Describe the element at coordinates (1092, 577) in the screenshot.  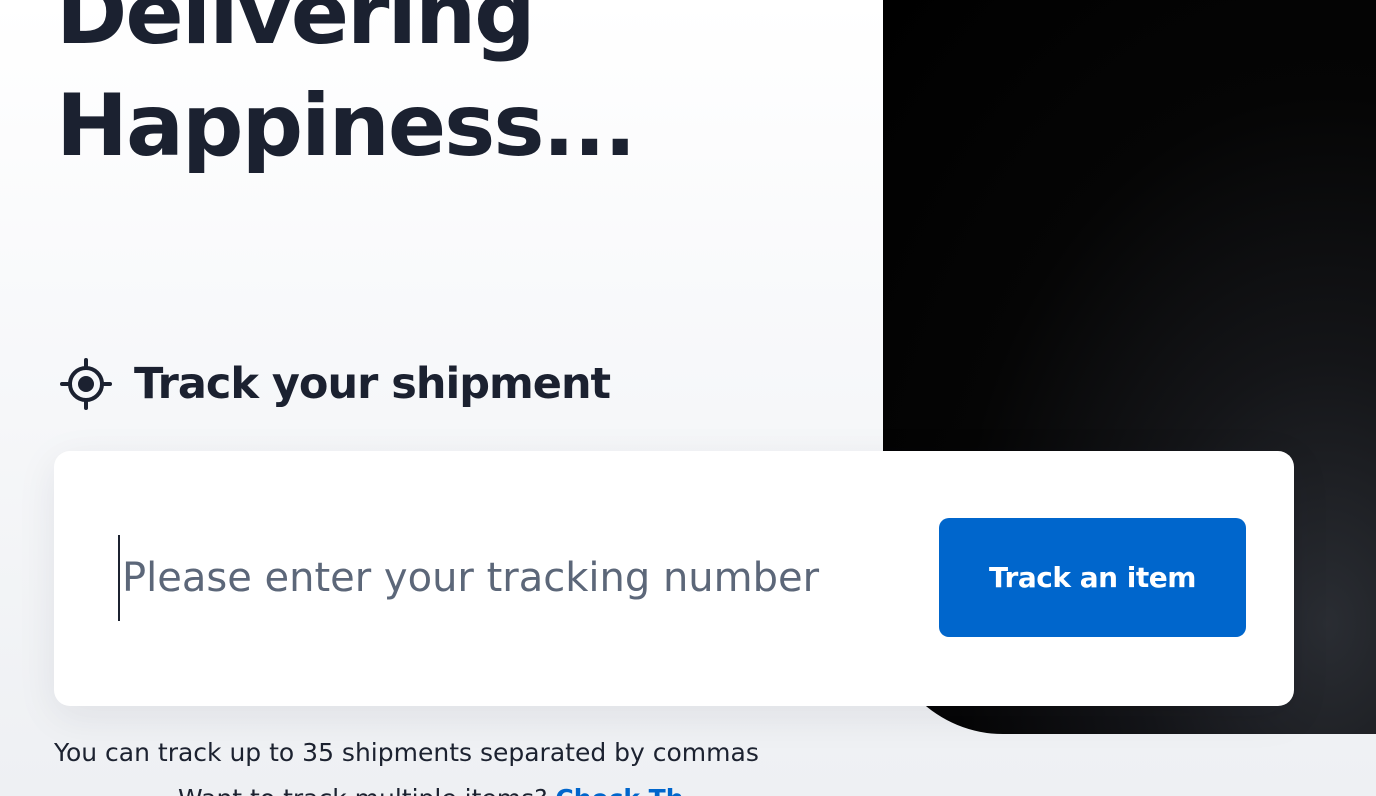
I see `track-item-button: Track an item` at that location.